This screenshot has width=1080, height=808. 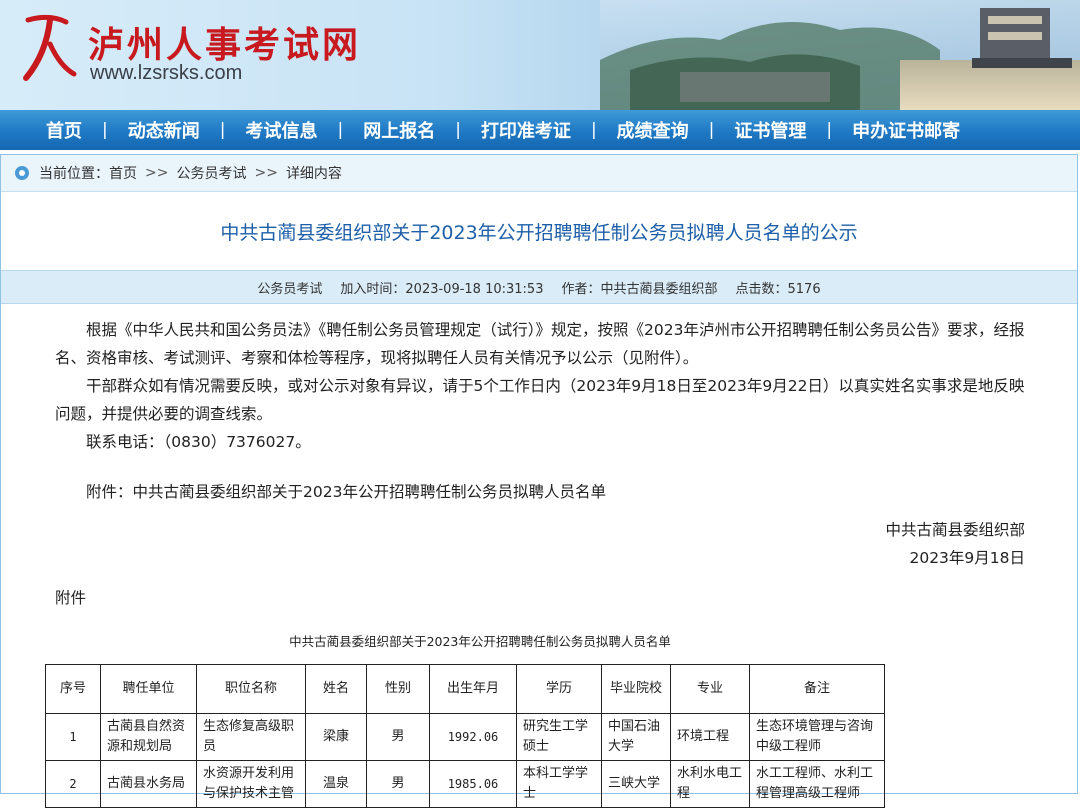 I want to click on col-header-position: 职位名称, so click(x=251, y=689).